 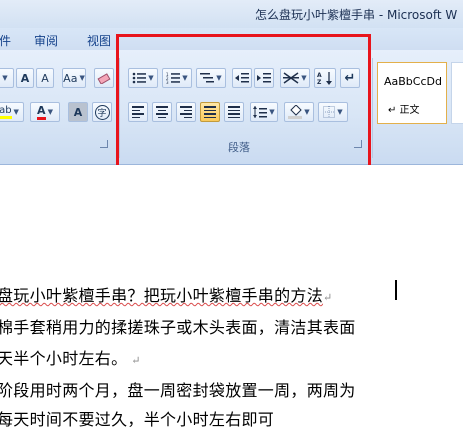 What do you see at coordinates (139, 78) in the screenshot?
I see `bullet-list-icon` at bounding box center [139, 78].